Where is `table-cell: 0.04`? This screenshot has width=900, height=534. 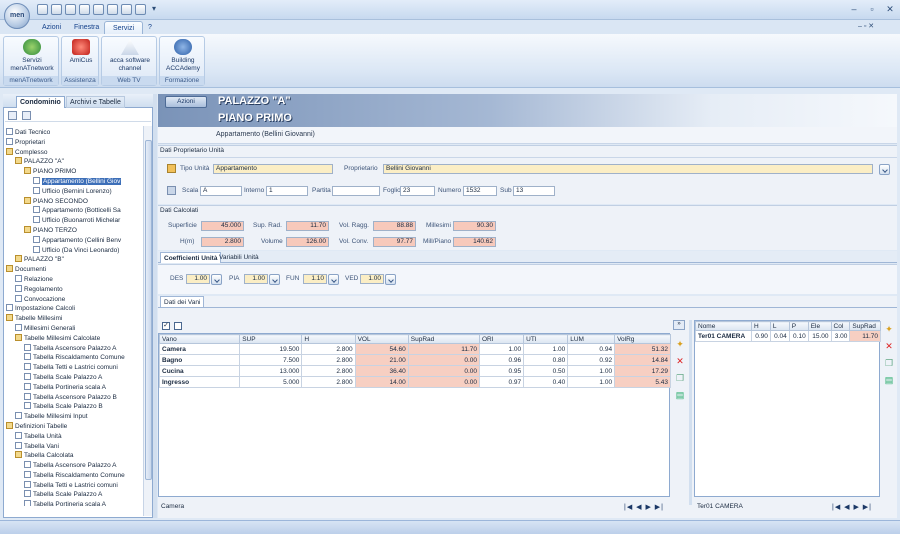 table-cell: 0.04 is located at coordinates (779, 336).